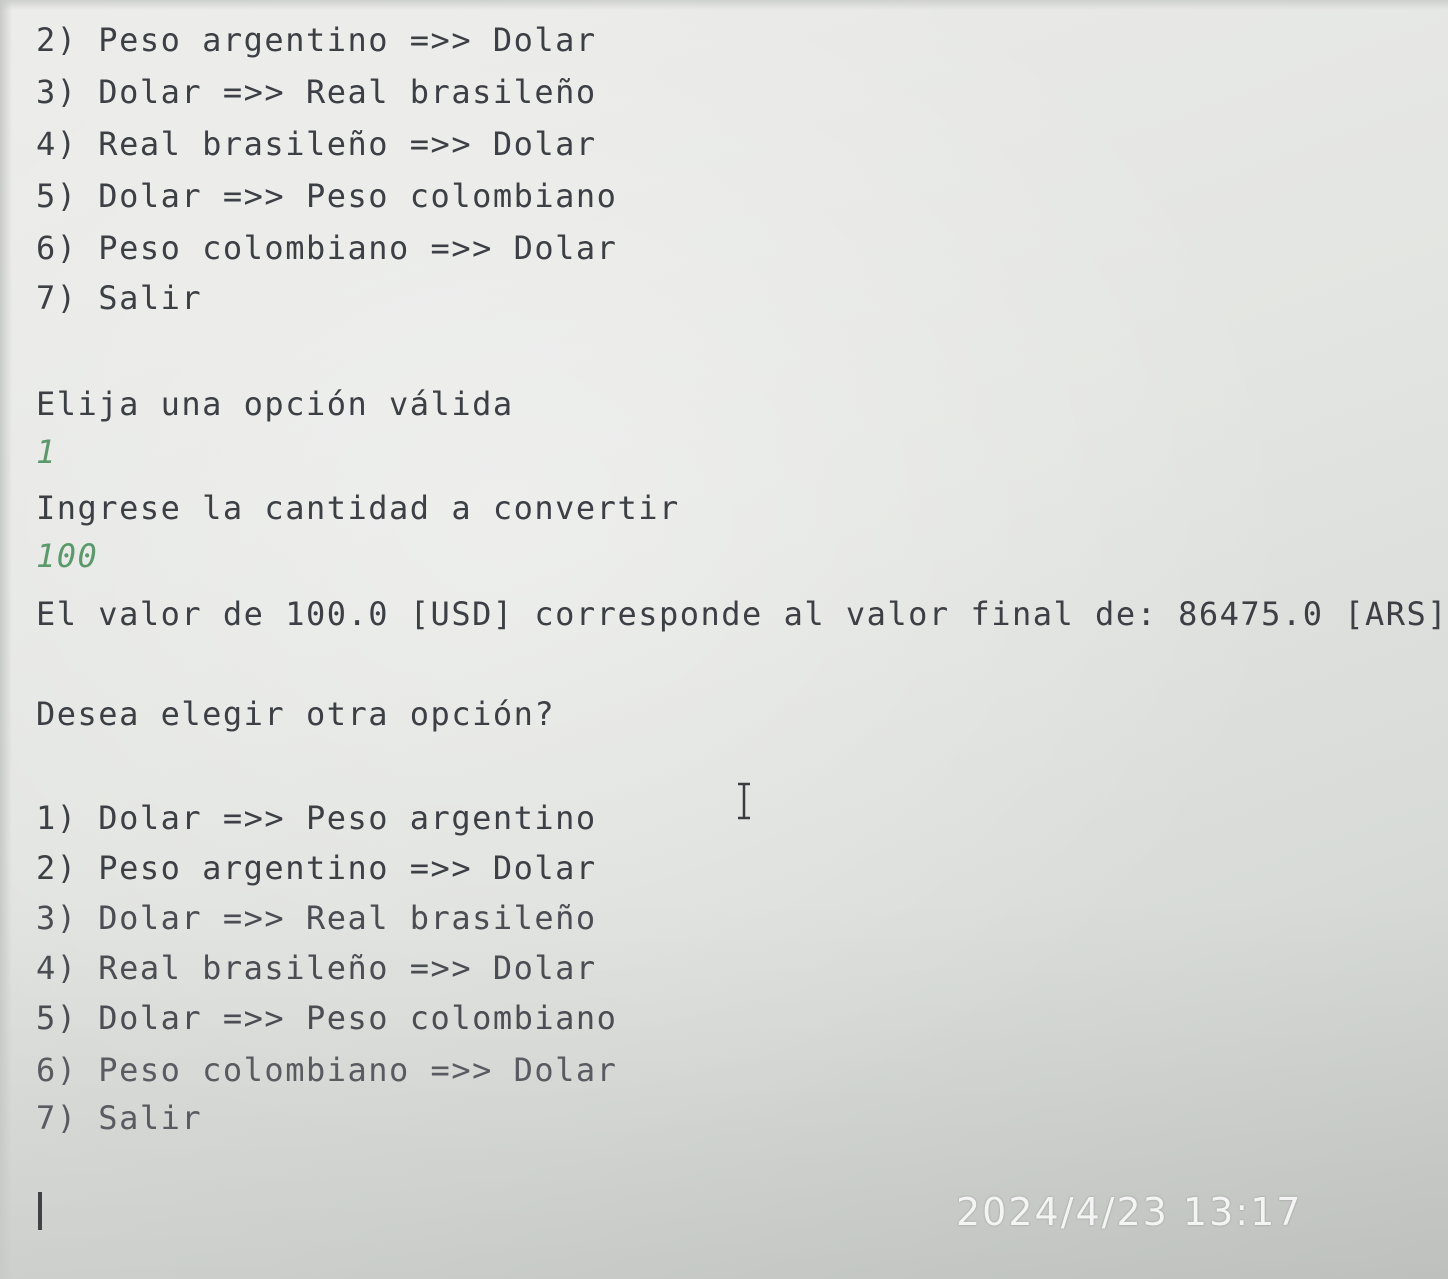 The height and width of the screenshot is (1279, 1448). I want to click on screen-left-edge, so click(6, 639).